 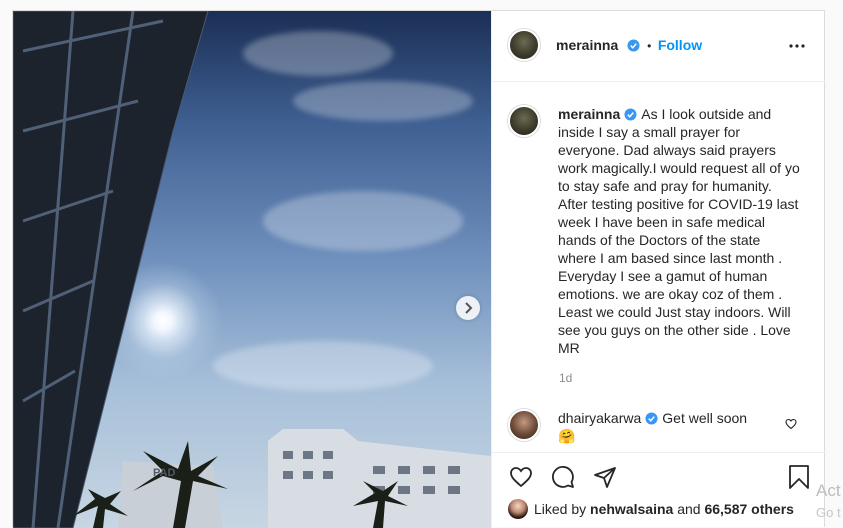 I want to click on share-icon, so click(x=605, y=477).